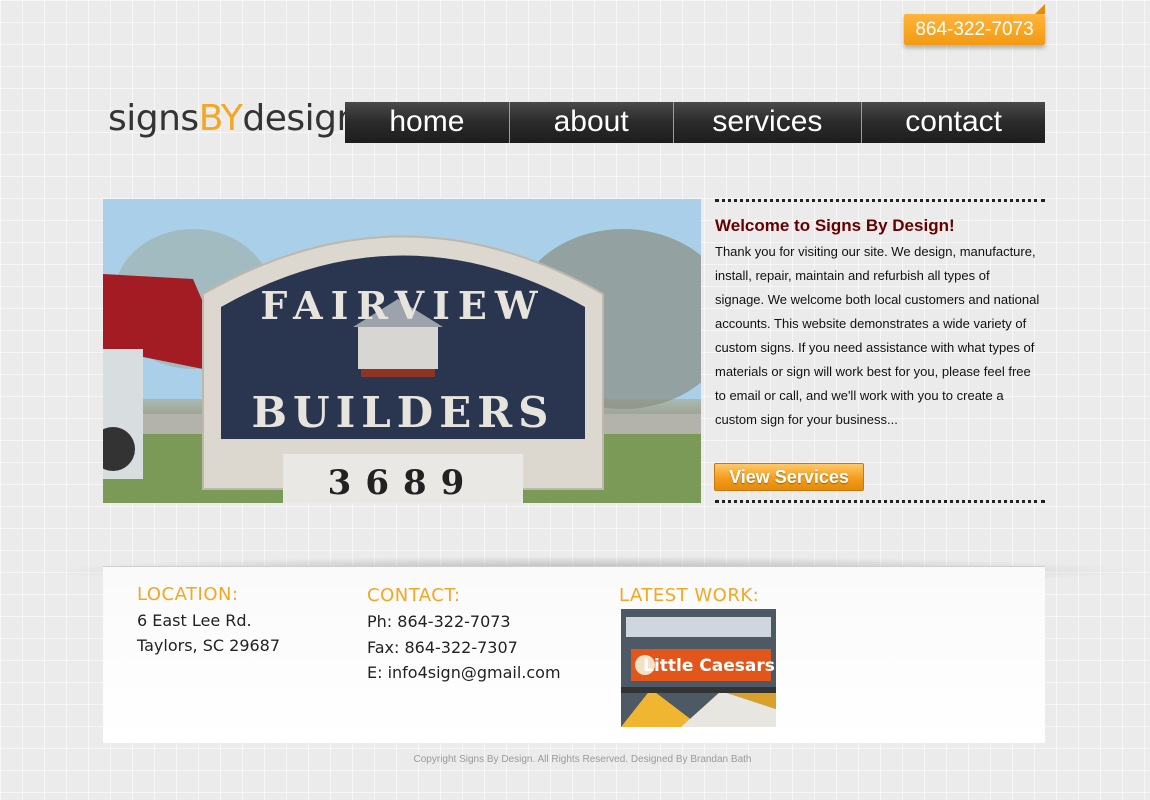 The height and width of the screenshot is (800, 1150). What do you see at coordinates (768, 122) in the screenshot?
I see `nav-services: services` at bounding box center [768, 122].